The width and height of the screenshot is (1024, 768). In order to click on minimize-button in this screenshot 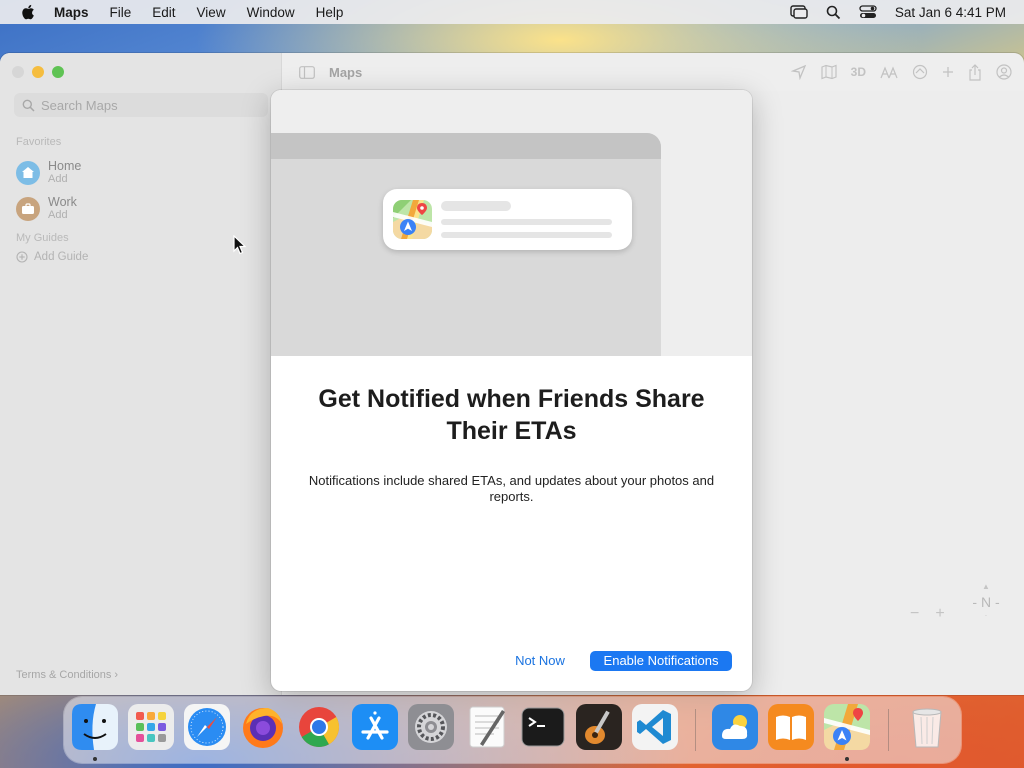, I will do `click(38, 72)`.